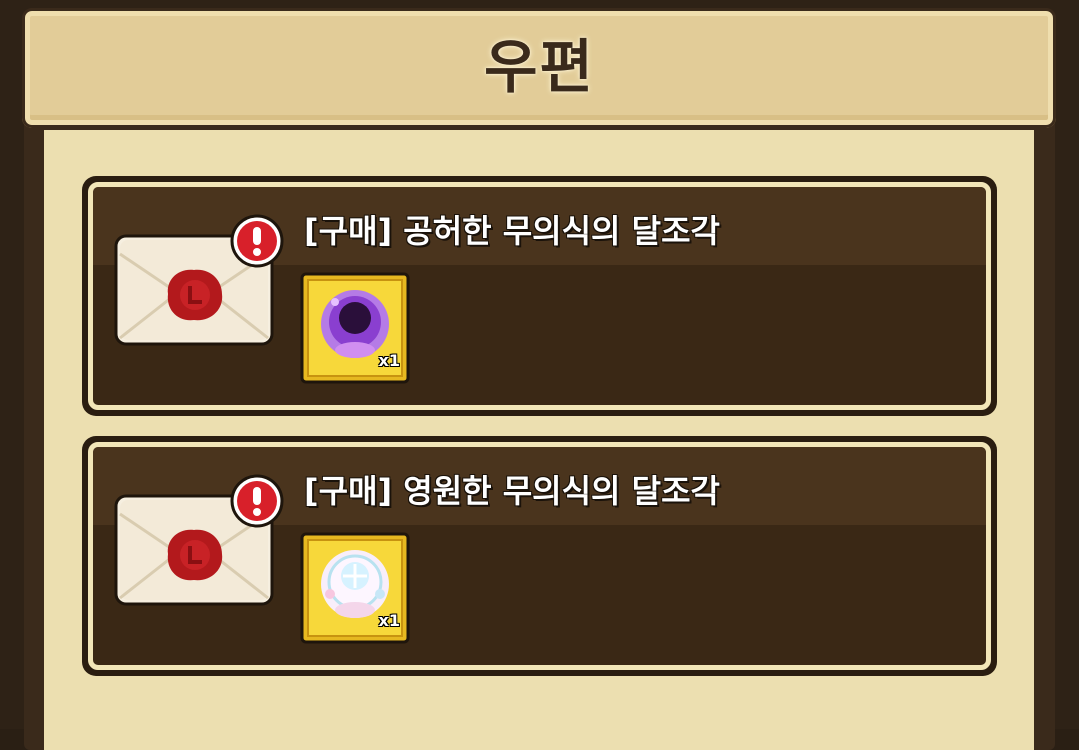 The image size is (1079, 750). Describe the element at coordinates (512, 231) in the screenshot. I see `mail-title: [구매] 공허한 무의식의 달조각` at that location.